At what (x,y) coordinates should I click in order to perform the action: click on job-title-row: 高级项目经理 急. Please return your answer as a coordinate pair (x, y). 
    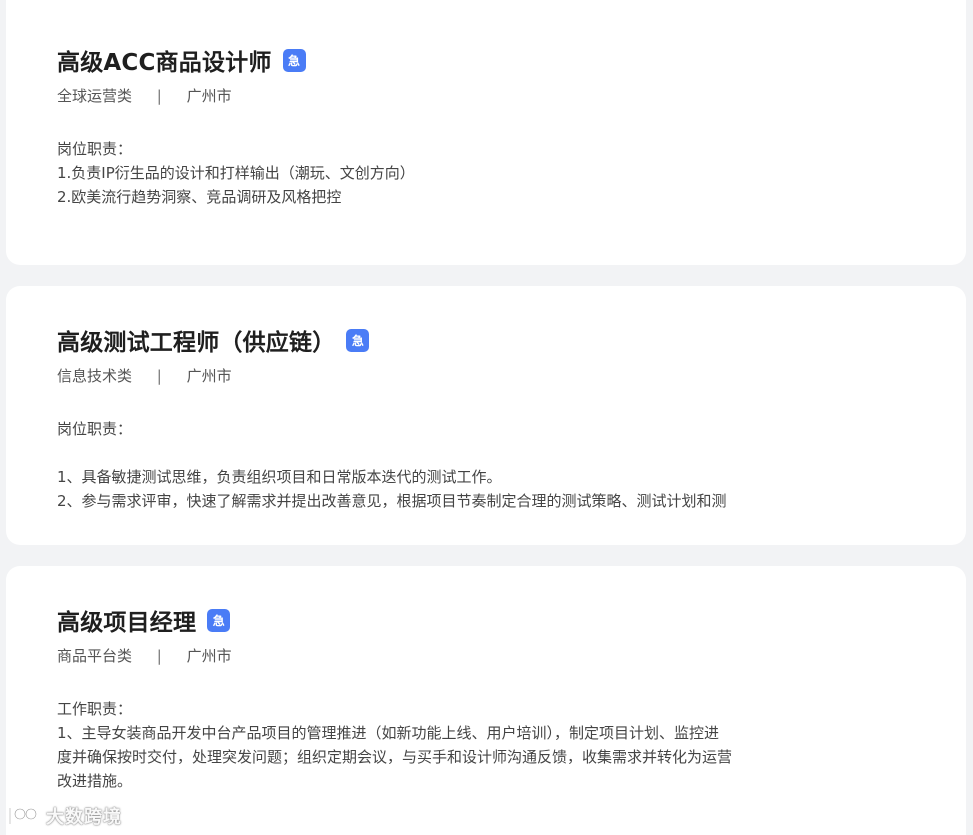
    Looking at the image, I should click on (511, 620).